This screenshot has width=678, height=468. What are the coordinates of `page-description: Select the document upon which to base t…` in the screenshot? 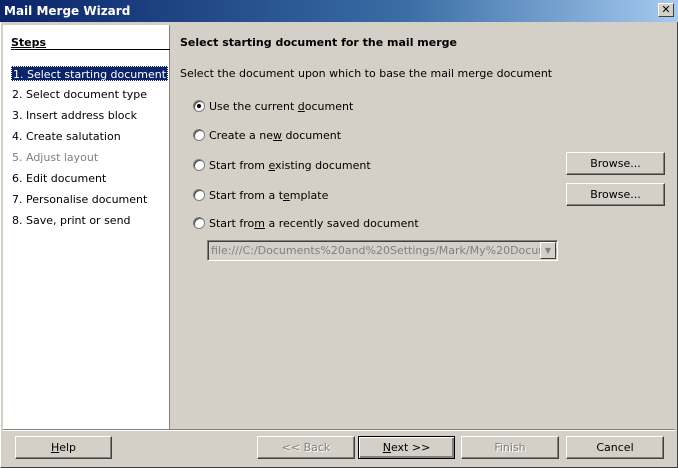 It's located at (366, 73).